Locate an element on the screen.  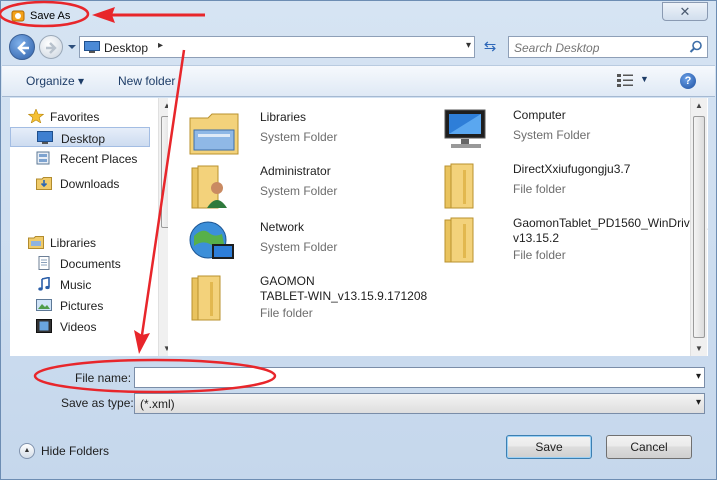
file-name-label: File name: is located at coordinates (103, 378).